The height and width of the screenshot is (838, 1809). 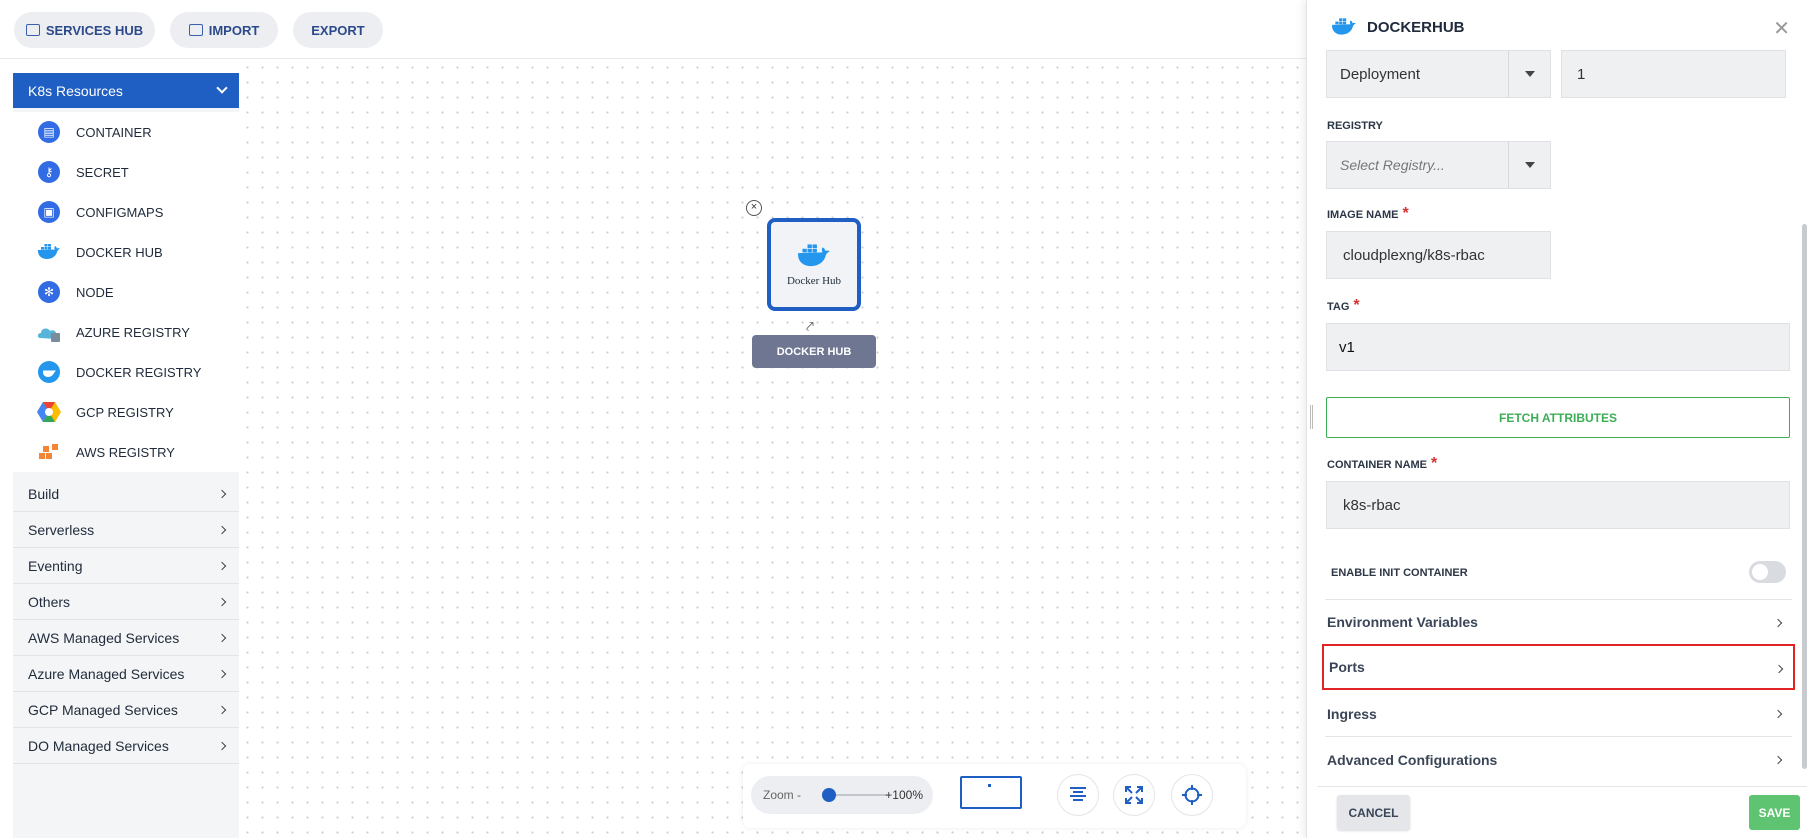 What do you see at coordinates (1558, 714) in the screenshot?
I see `section-ingress: Ingress` at bounding box center [1558, 714].